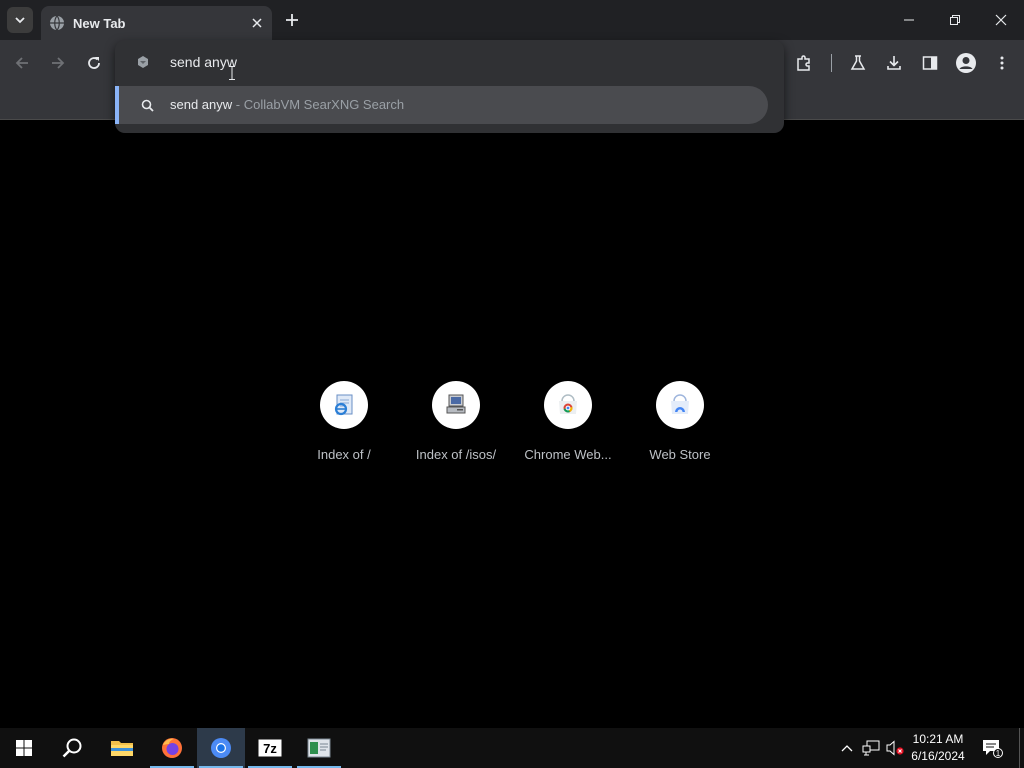  Describe the element at coordinates (156, 23) in the screenshot. I see `tab-new-tab: New Tab` at that location.